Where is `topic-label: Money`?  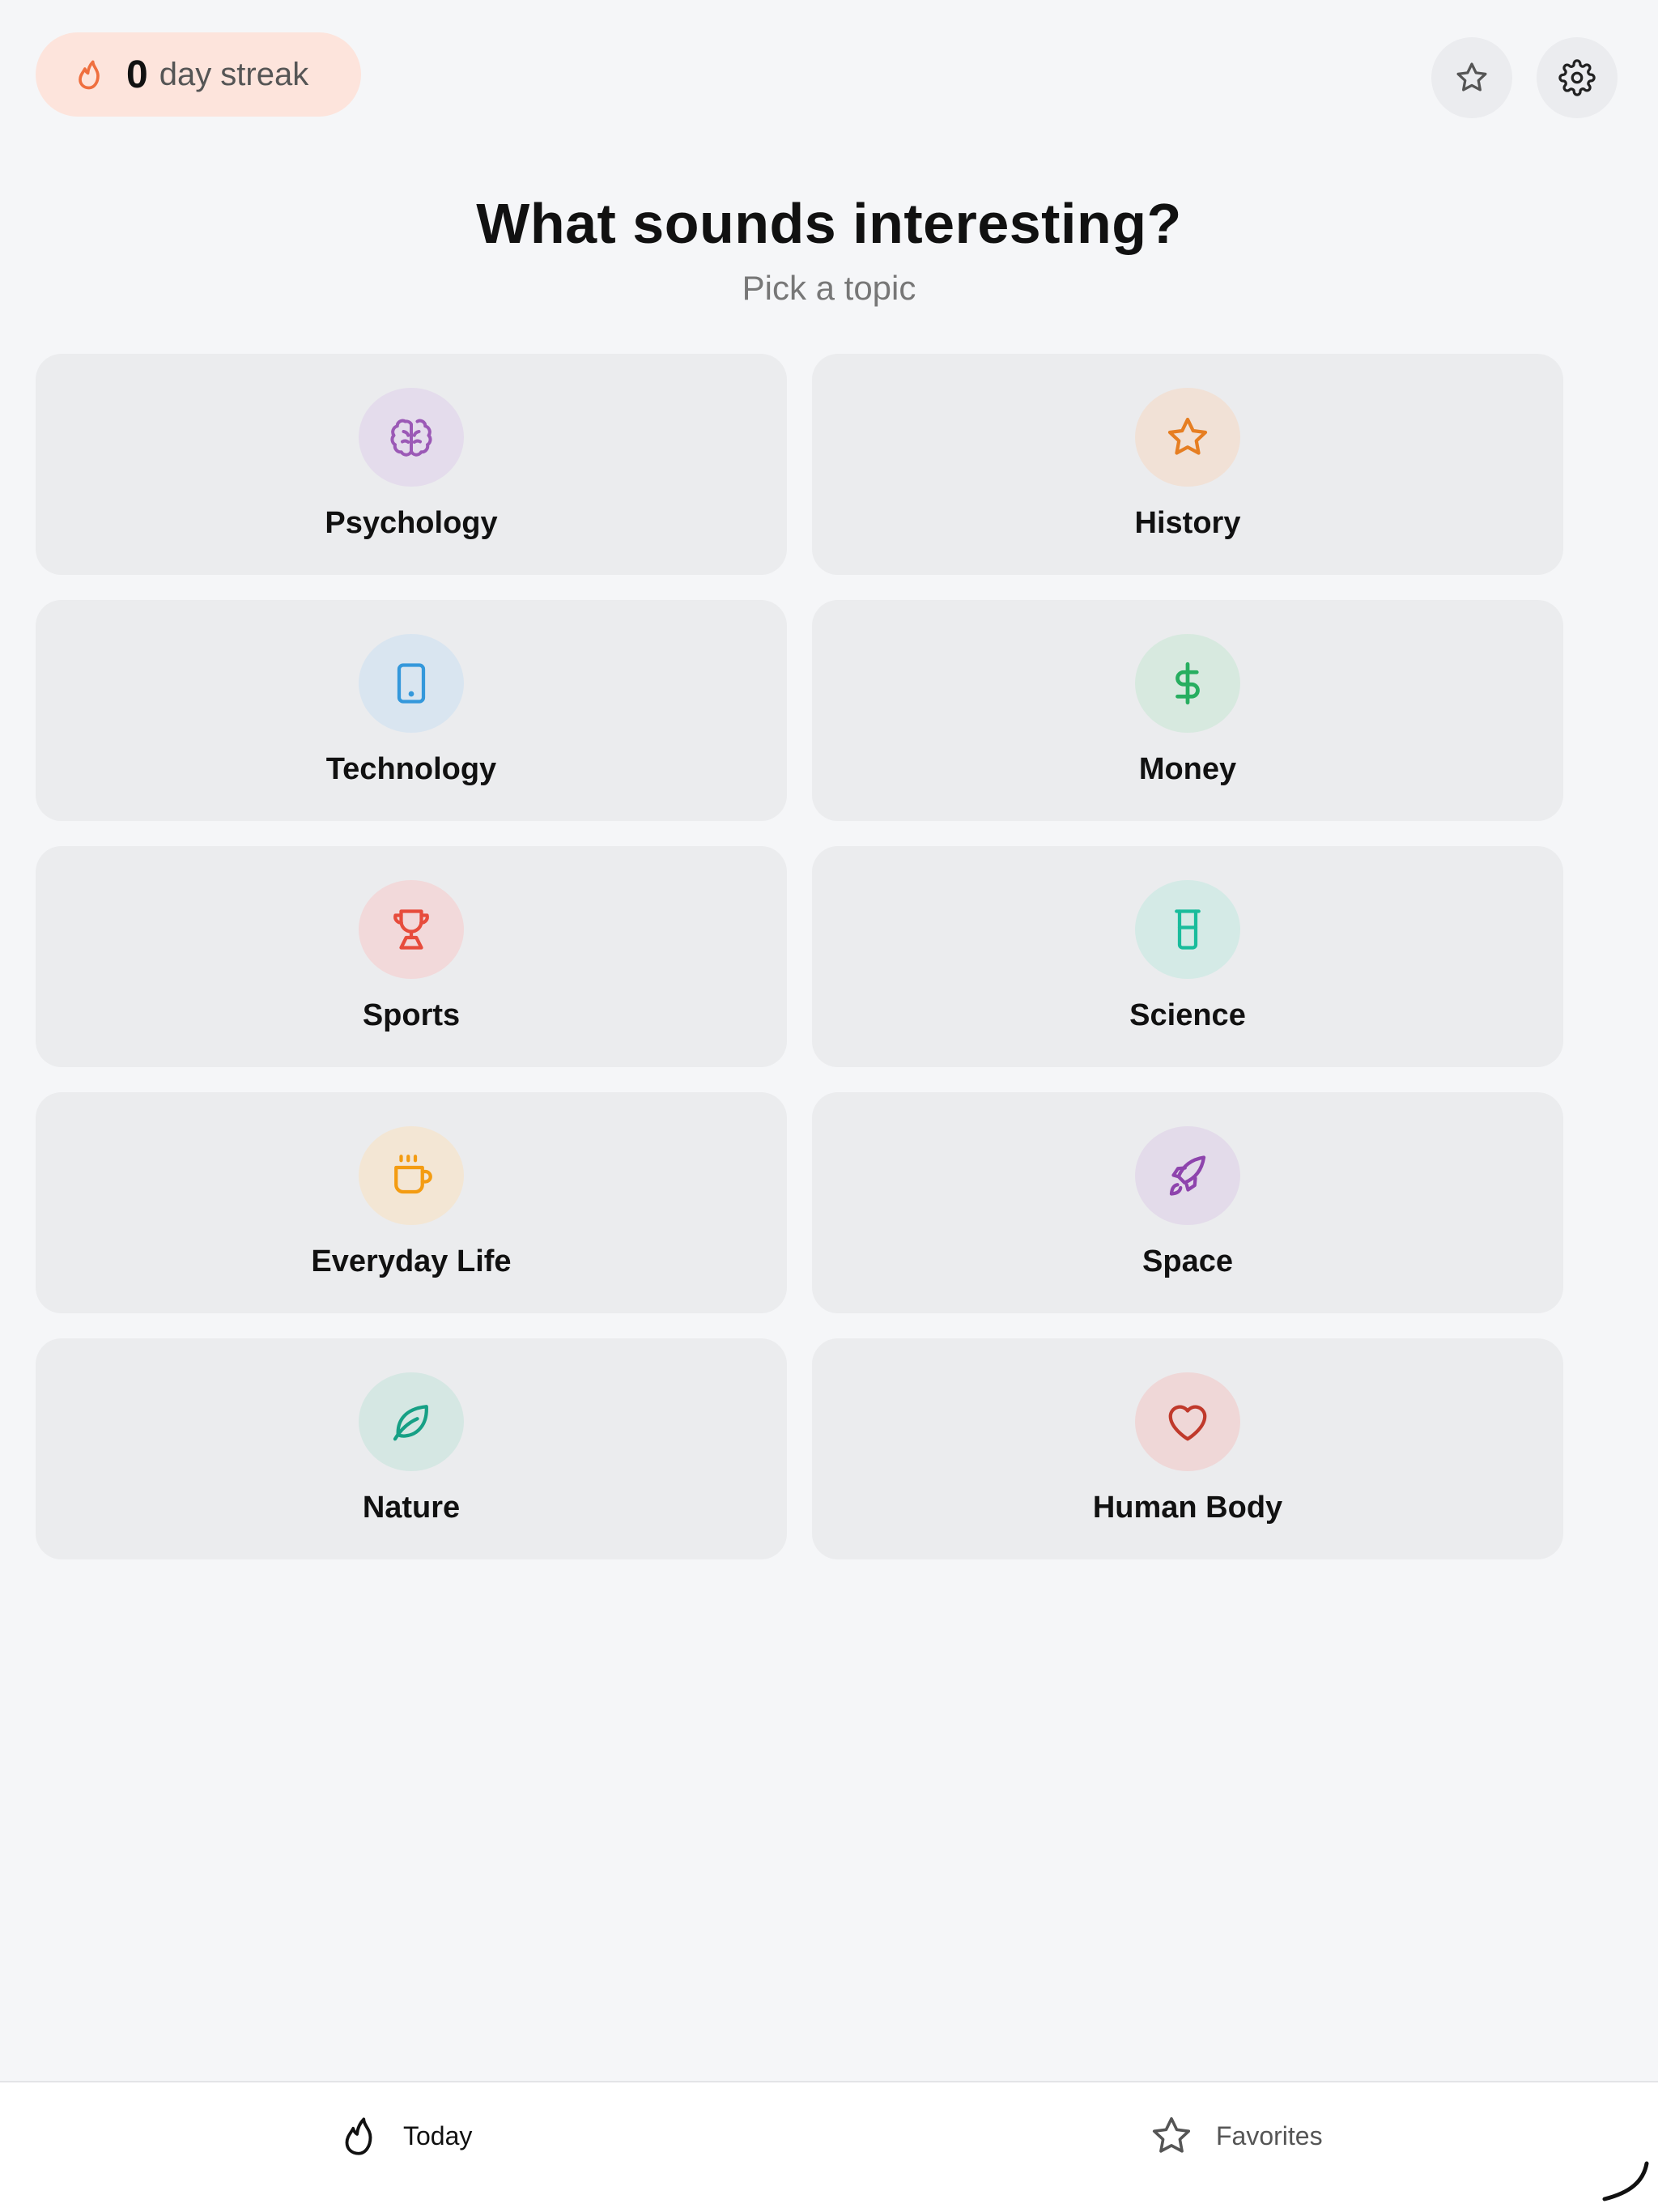
topic-label: Money is located at coordinates (1187, 769).